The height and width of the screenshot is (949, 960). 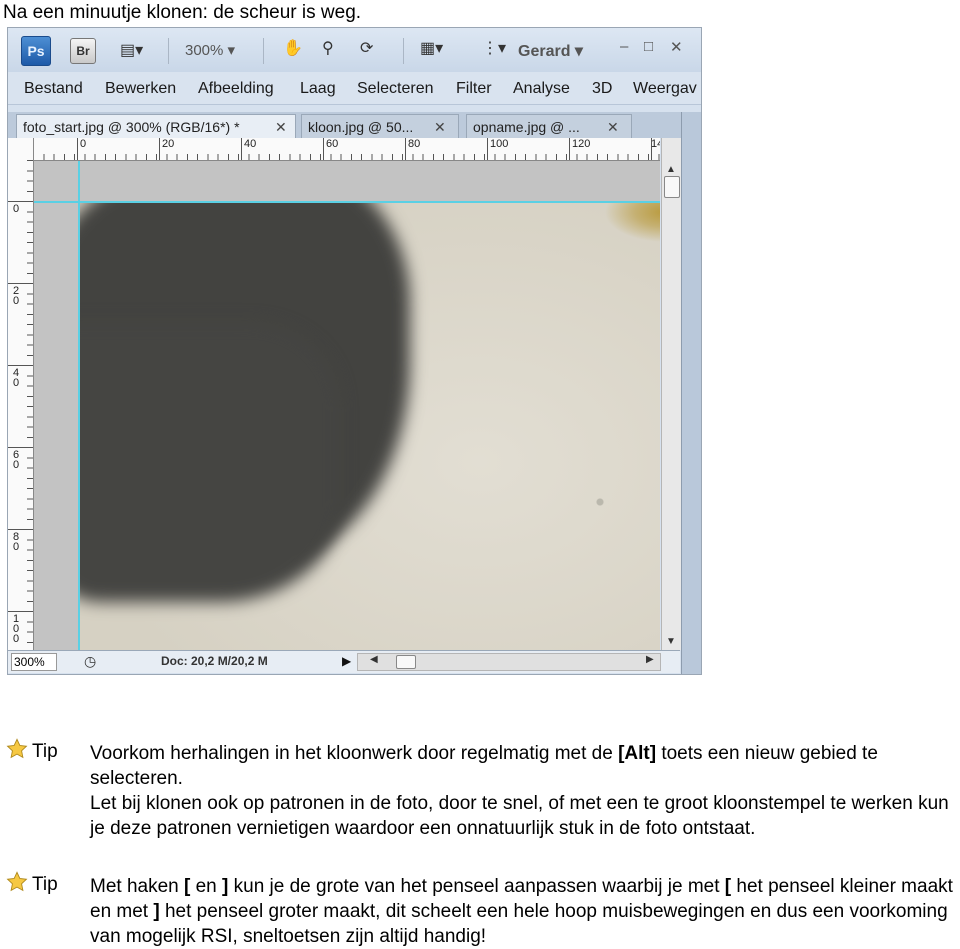 What do you see at coordinates (655, 144) in the screenshot?
I see `ruler-label: 140` at bounding box center [655, 144].